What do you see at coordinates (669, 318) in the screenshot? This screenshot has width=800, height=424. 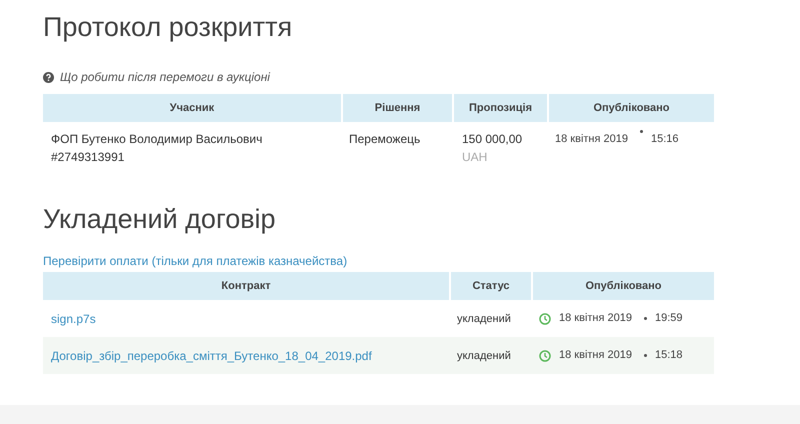 I see `time-text: 19:59` at bounding box center [669, 318].